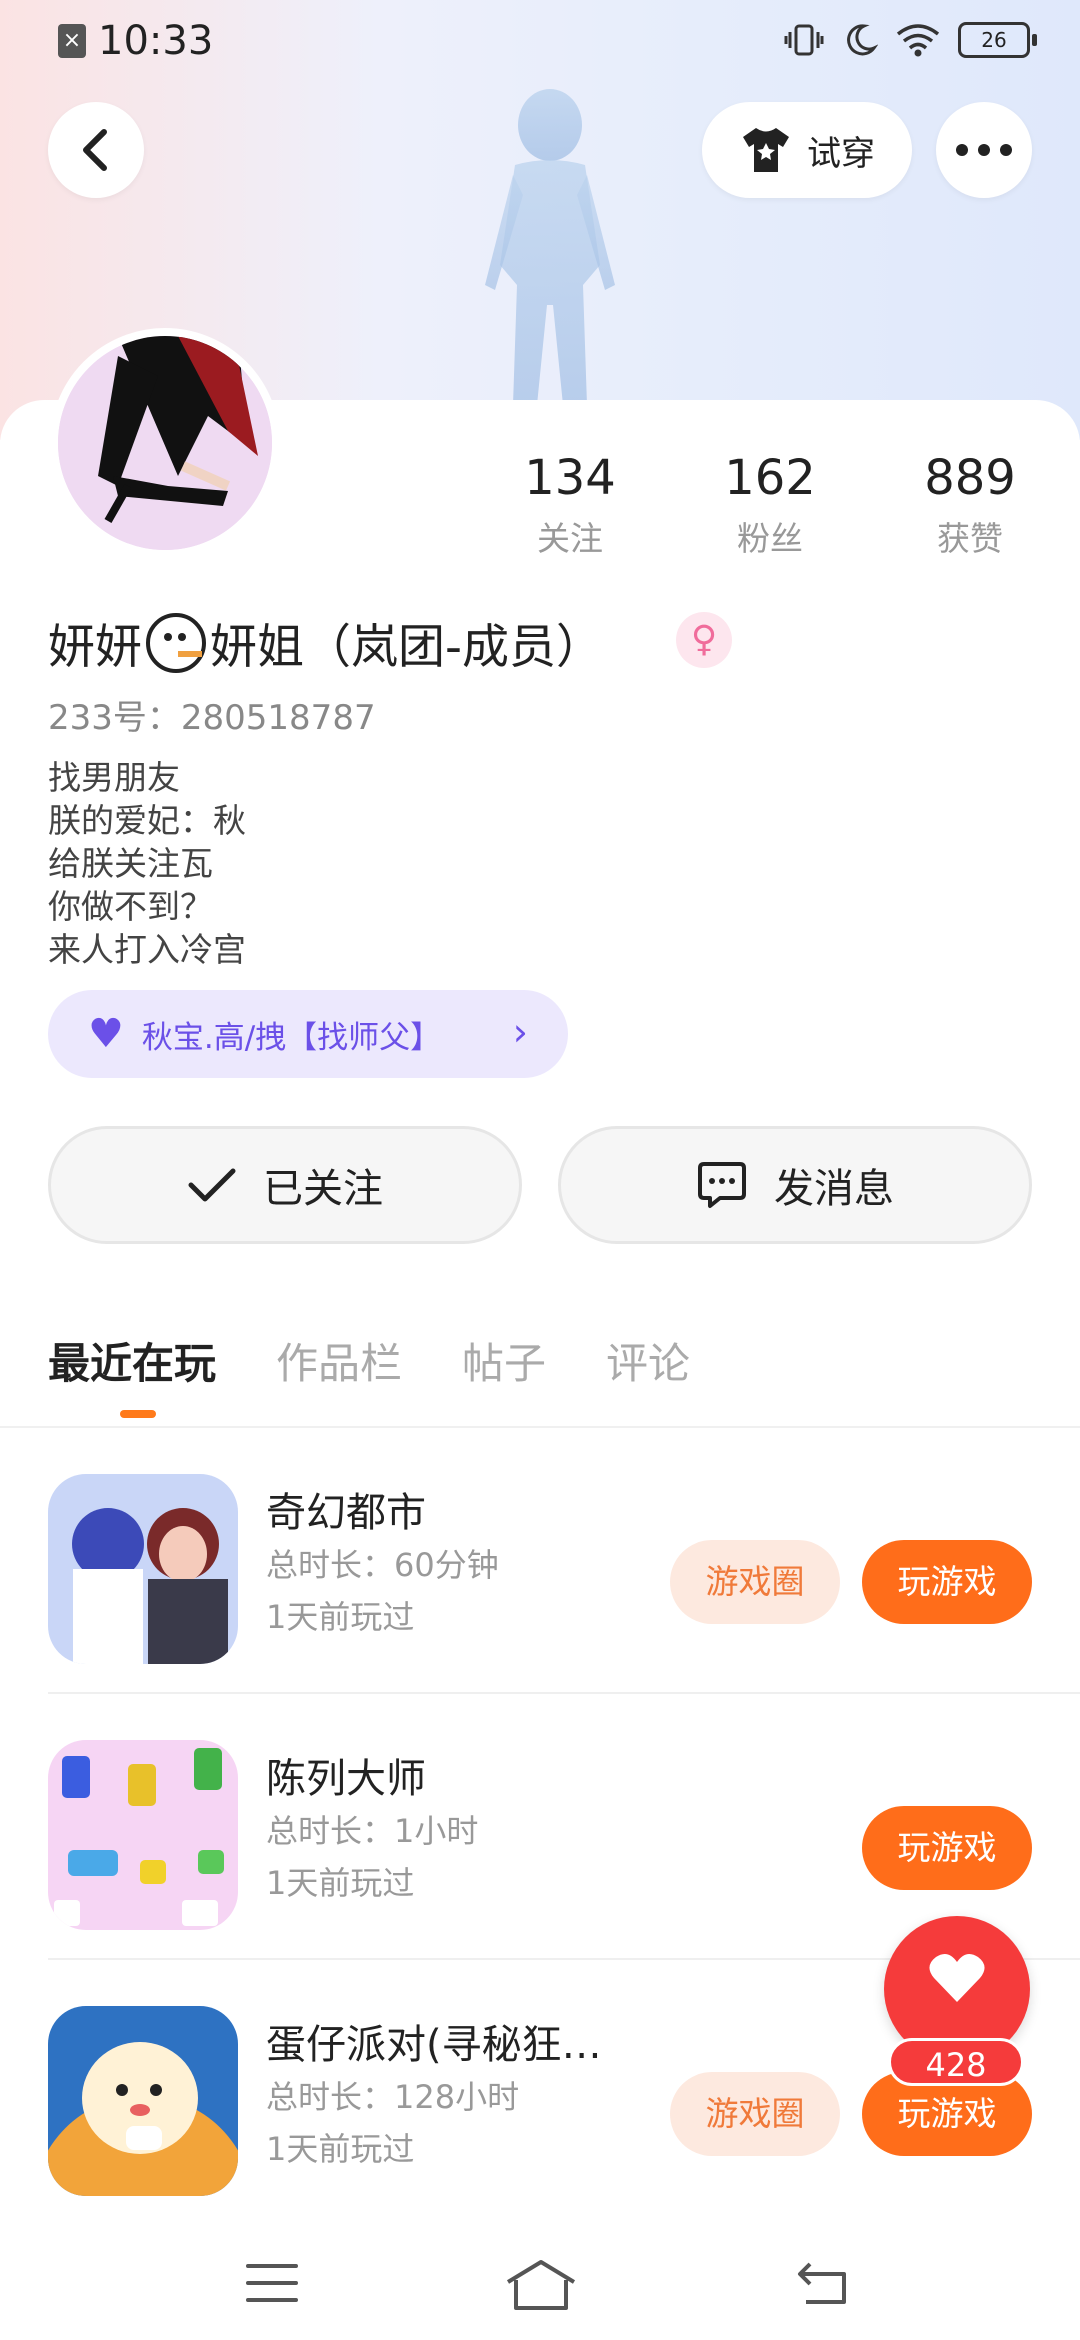 The image size is (1080, 2340). I want to click on game-list-item: 奇幻都市 总时长：60分钟 1天前玩过 游戏圈 玩游戏, so click(564, 1561).